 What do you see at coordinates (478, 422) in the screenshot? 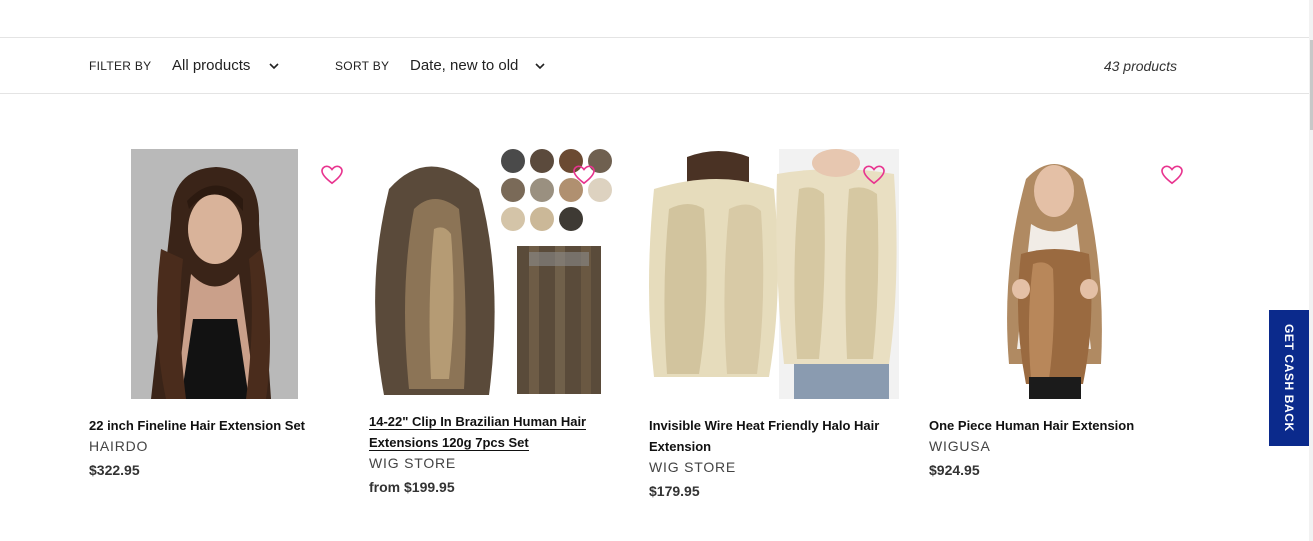
I see `product-title: 14-22" Clip In Brazilian Human Hair` at bounding box center [478, 422].